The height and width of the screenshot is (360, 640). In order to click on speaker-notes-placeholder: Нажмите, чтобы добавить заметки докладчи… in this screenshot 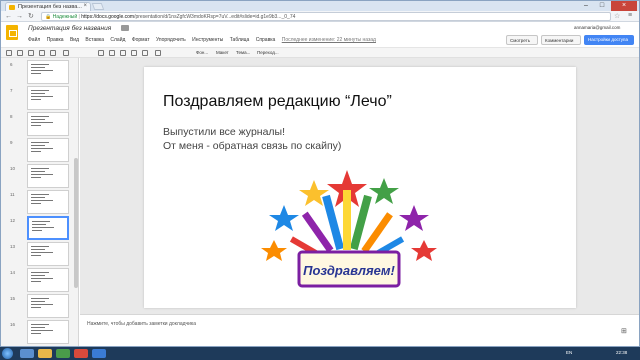, I will do `click(142, 324)`.